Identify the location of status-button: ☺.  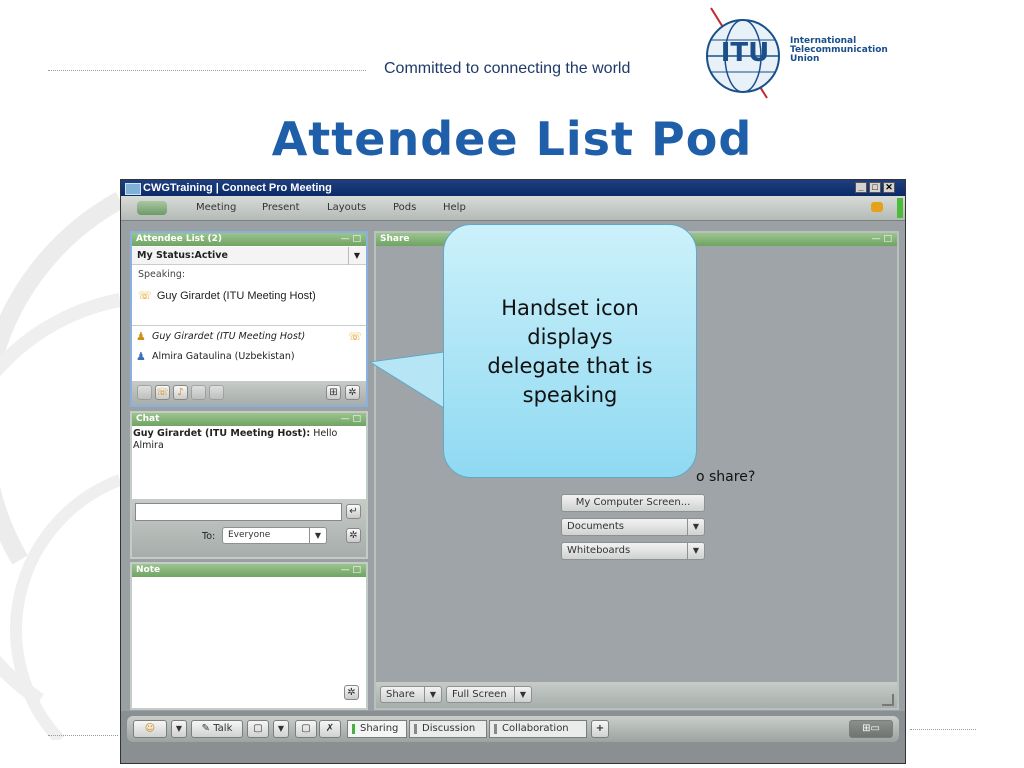
(150, 729).